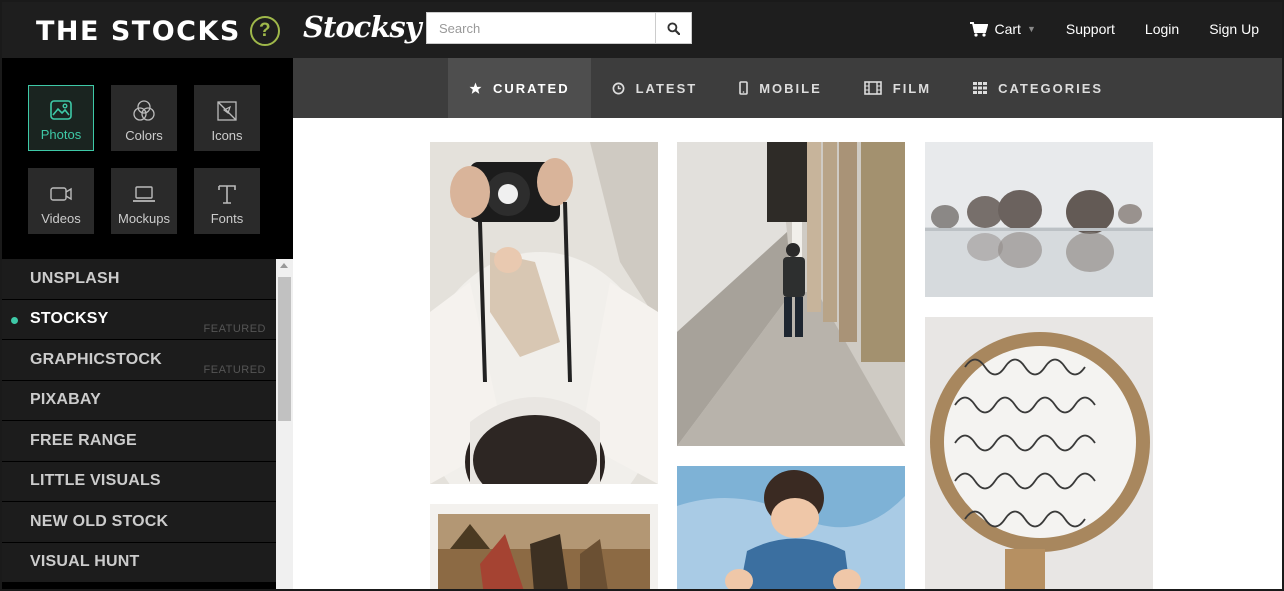 This screenshot has height=591, width=1284. Describe the element at coordinates (83, 440) in the screenshot. I see `source-label: FREE RANGE` at that location.